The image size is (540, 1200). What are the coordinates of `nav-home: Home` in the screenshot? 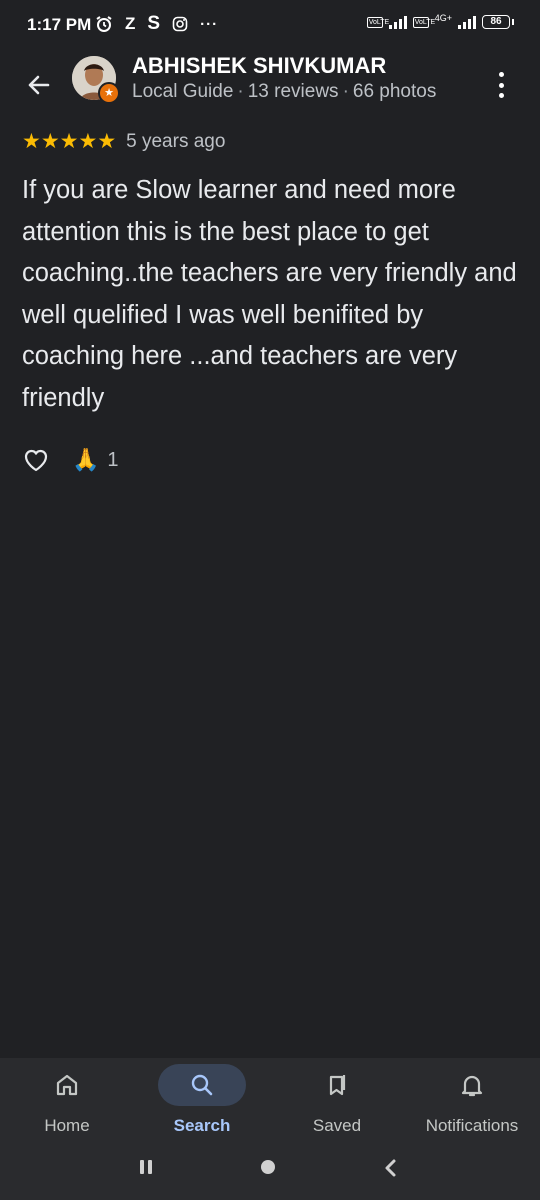 It's located at (67, 1102).